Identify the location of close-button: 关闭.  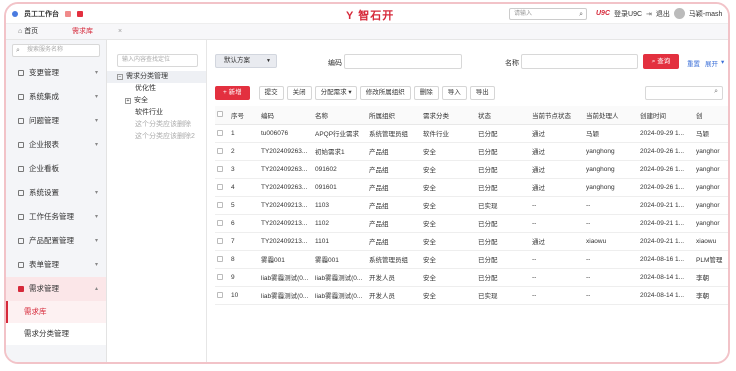
(299, 93).